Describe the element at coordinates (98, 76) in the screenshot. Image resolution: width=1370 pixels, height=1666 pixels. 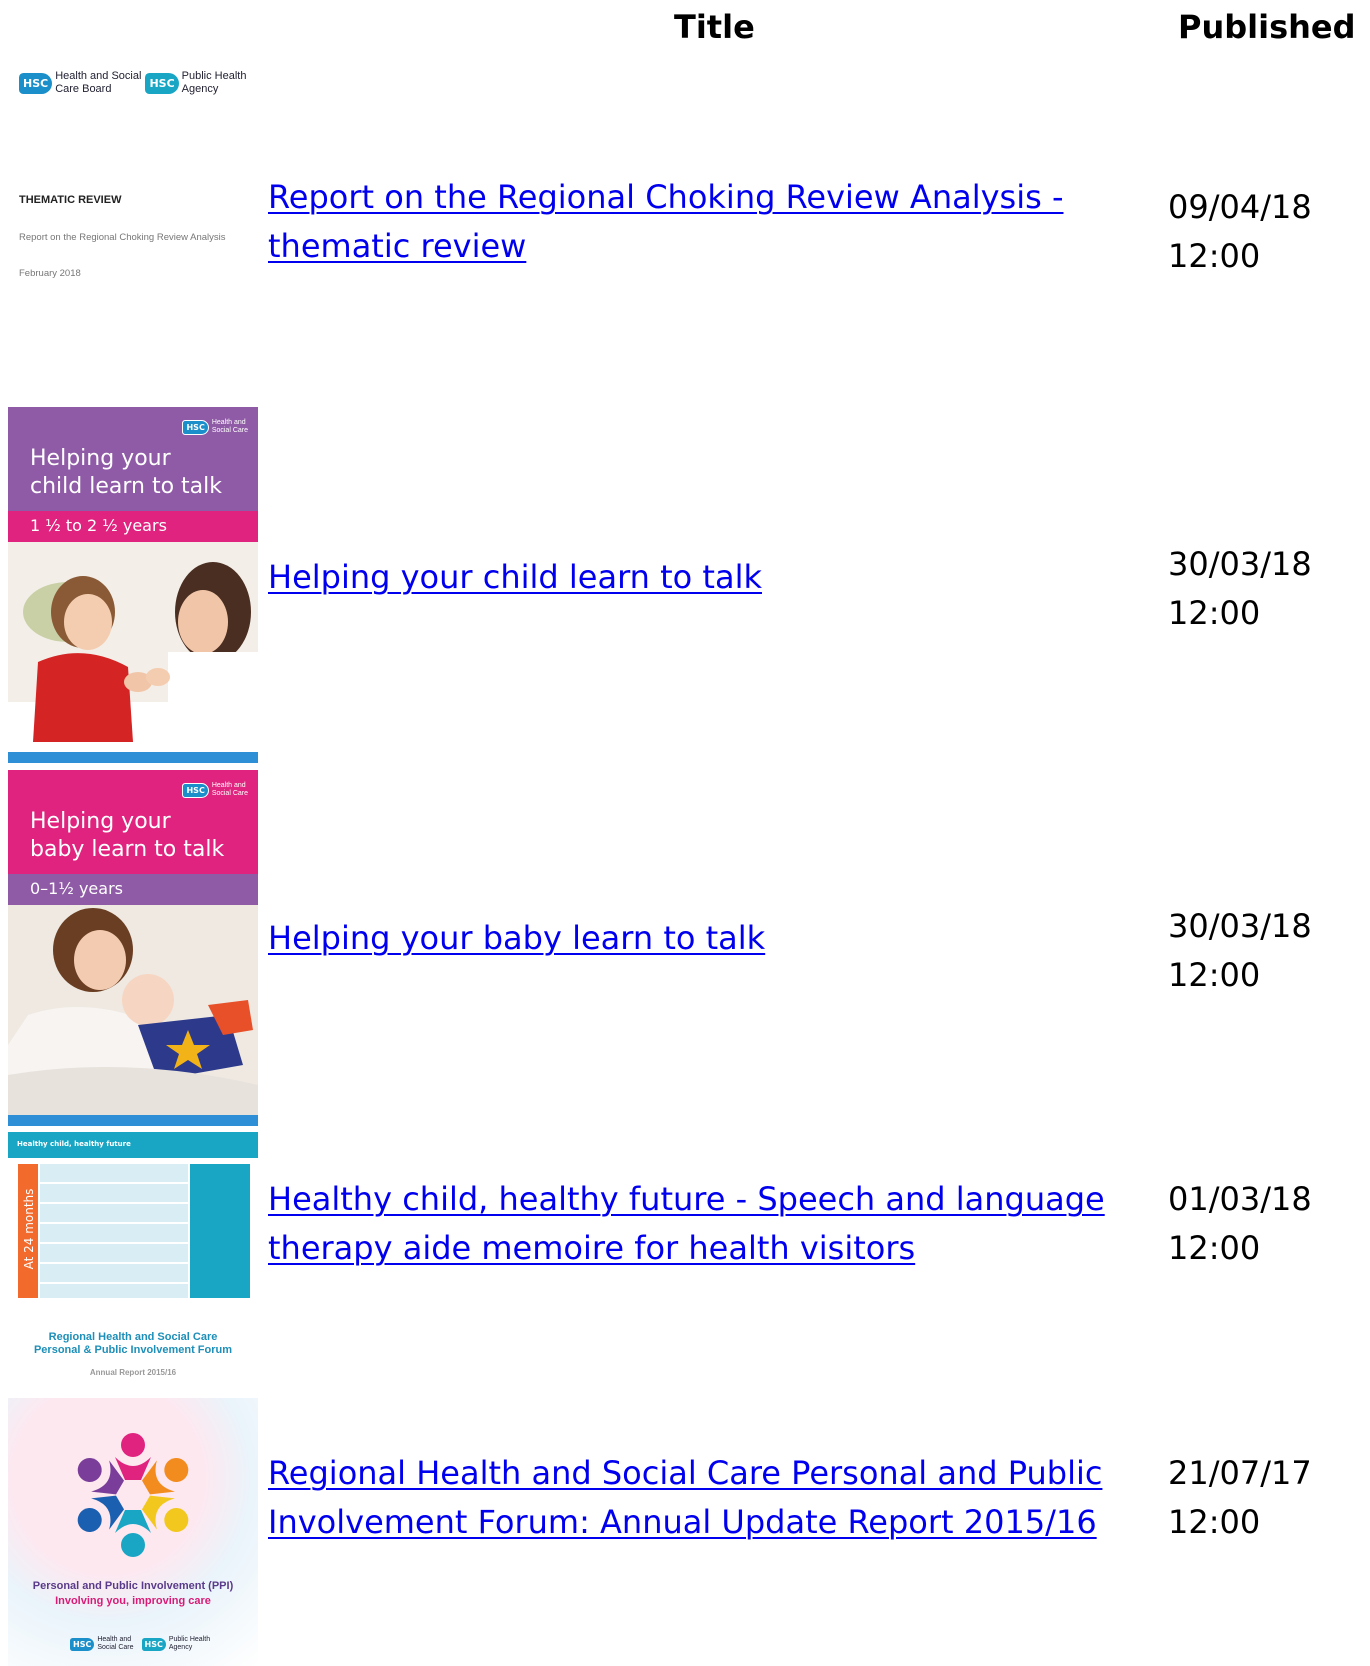
I see `logo-line: Health and Social` at that location.